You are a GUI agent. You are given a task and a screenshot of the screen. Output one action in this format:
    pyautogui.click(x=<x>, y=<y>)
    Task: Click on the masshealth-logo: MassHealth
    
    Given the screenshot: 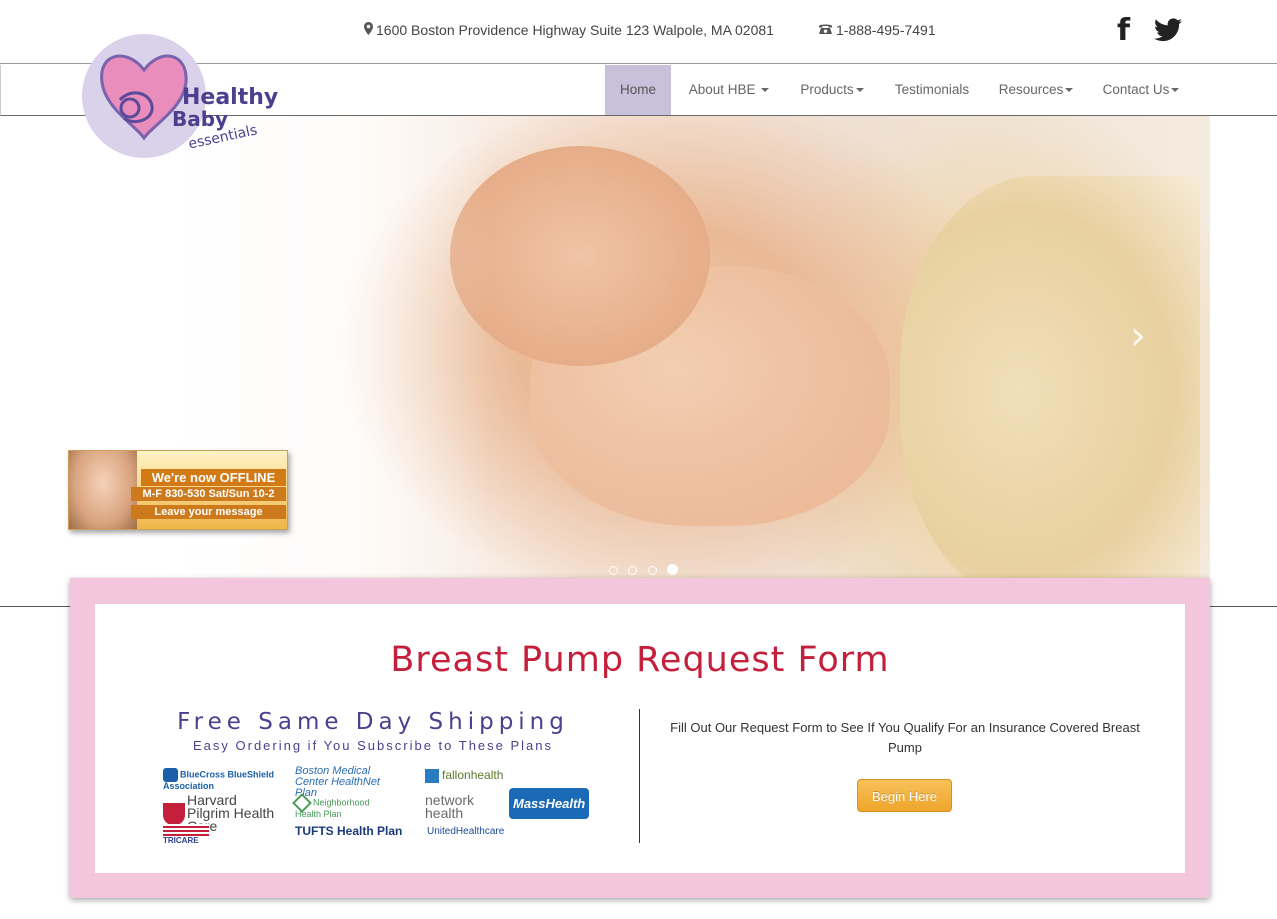 What is the action you would take?
    pyautogui.click(x=549, y=803)
    